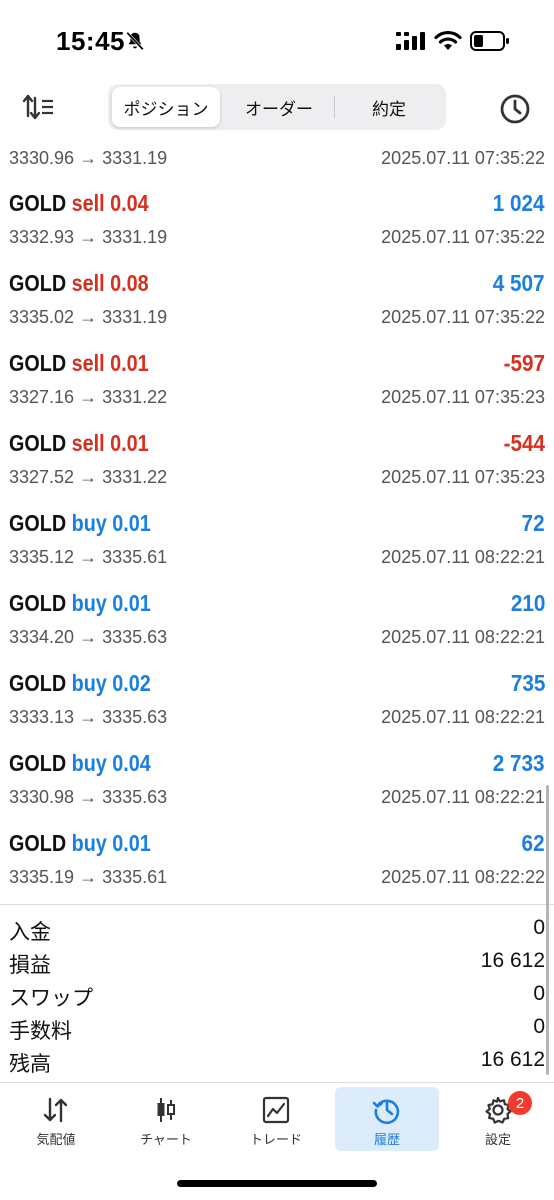 This screenshot has width=554, height=1200. What do you see at coordinates (88, 158) in the screenshot?
I see `deal-prices: 3330.96 → 3331.19` at bounding box center [88, 158].